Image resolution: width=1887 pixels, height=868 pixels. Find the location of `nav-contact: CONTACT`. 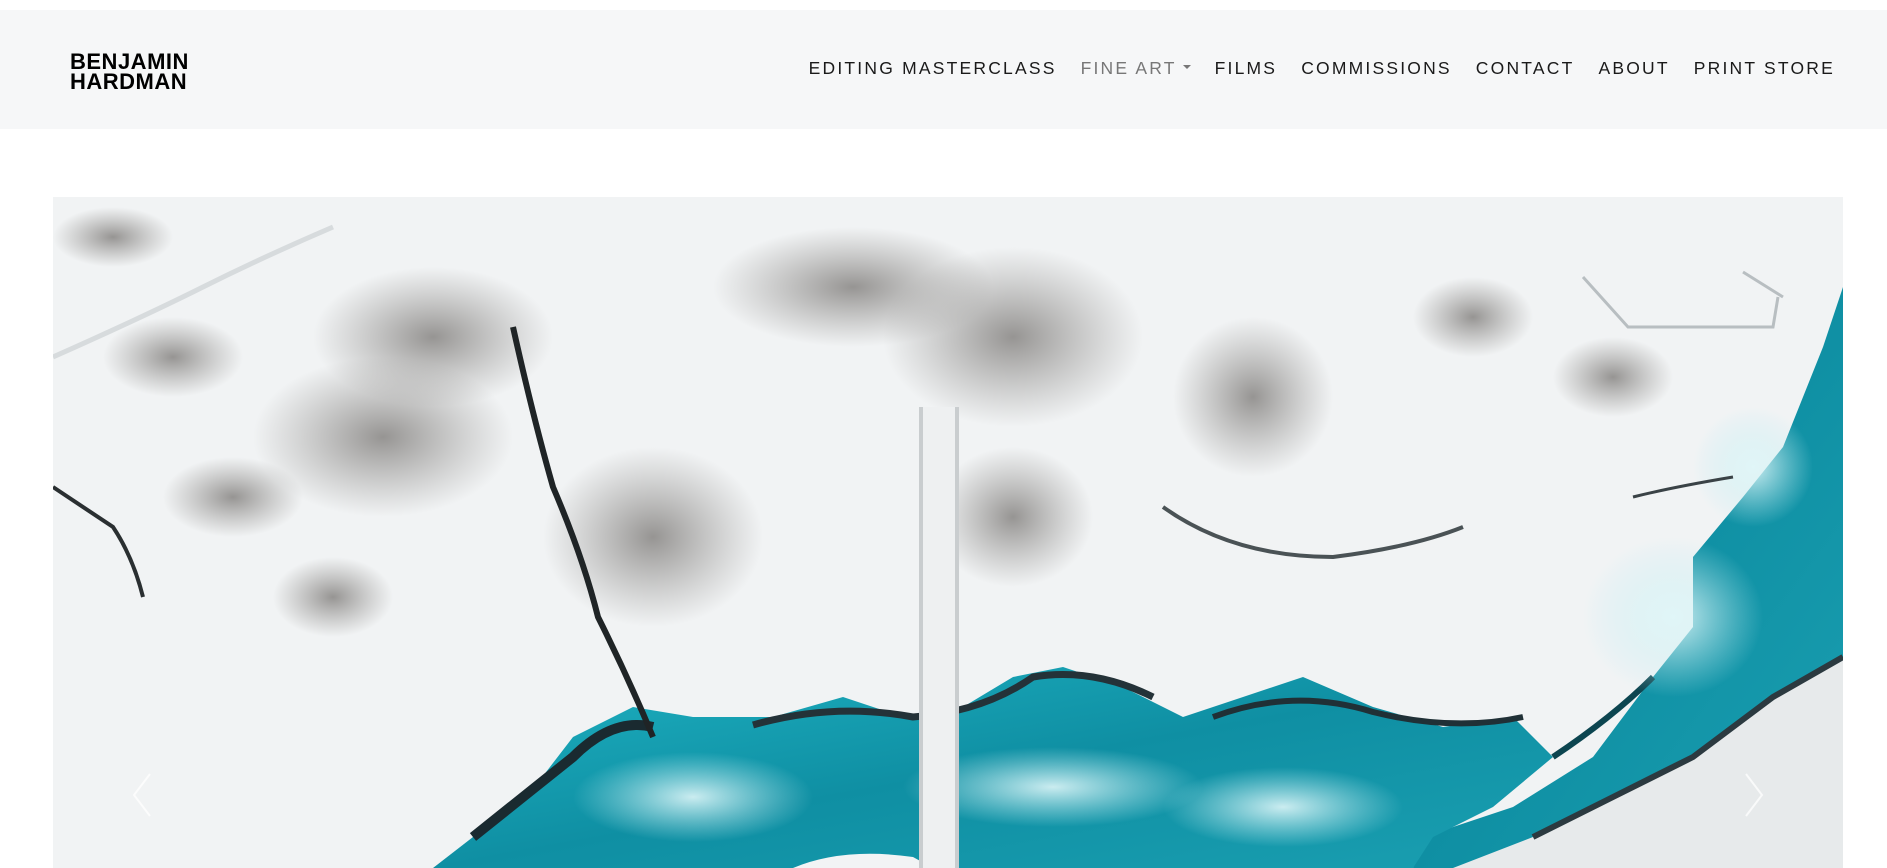

nav-contact: CONTACT is located at coordinates (1525, 68).